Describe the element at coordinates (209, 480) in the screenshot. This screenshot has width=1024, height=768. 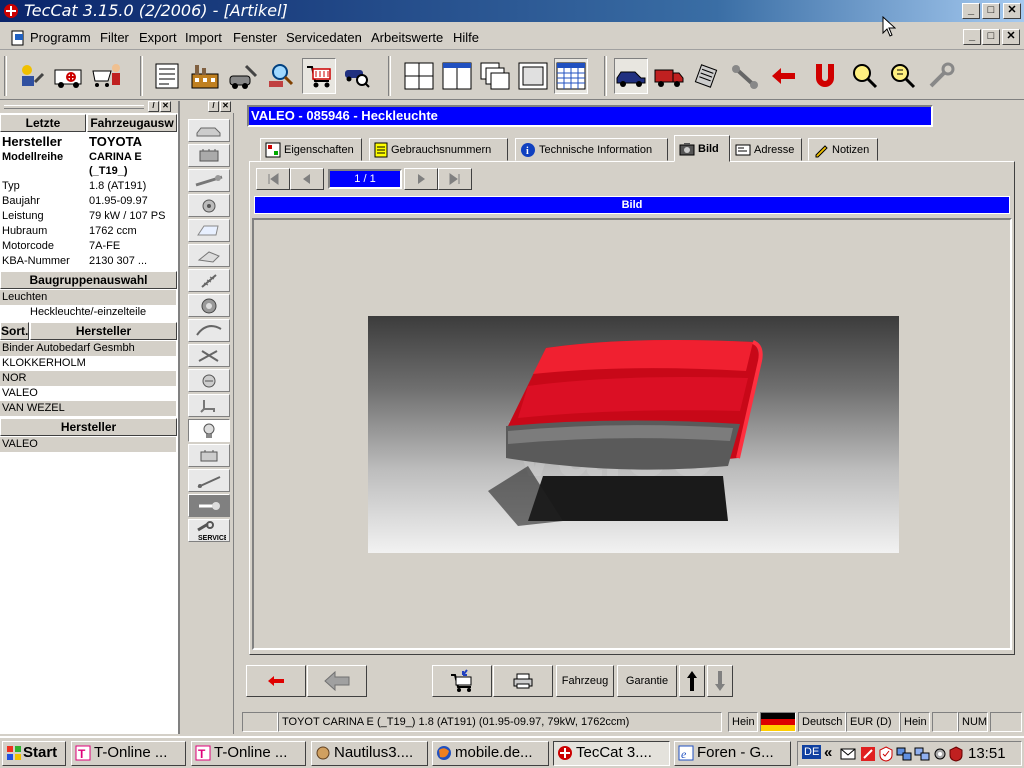
I see `wiper-icon` at that location.